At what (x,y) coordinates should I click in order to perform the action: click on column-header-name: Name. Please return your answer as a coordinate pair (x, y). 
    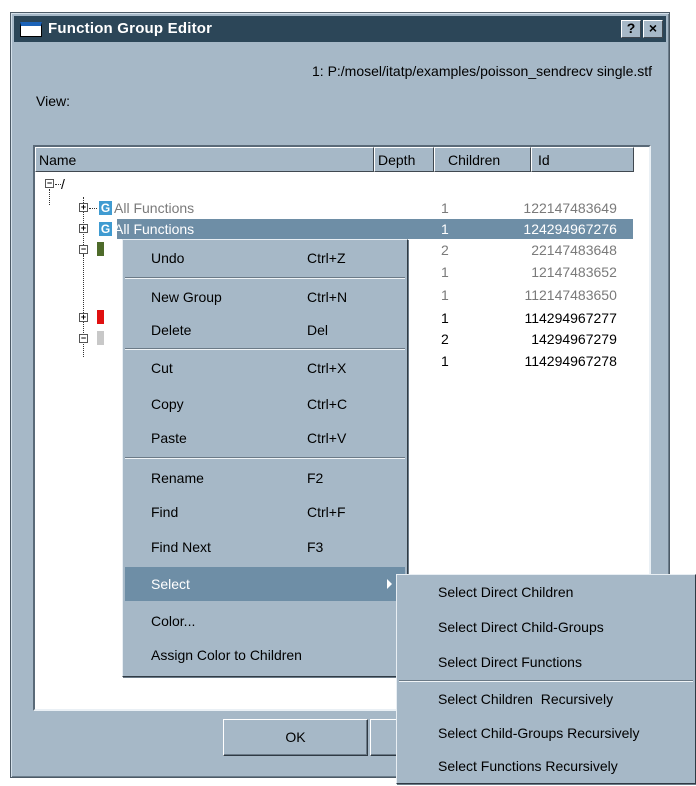
    Looking at the image, I should click on (204, 159).